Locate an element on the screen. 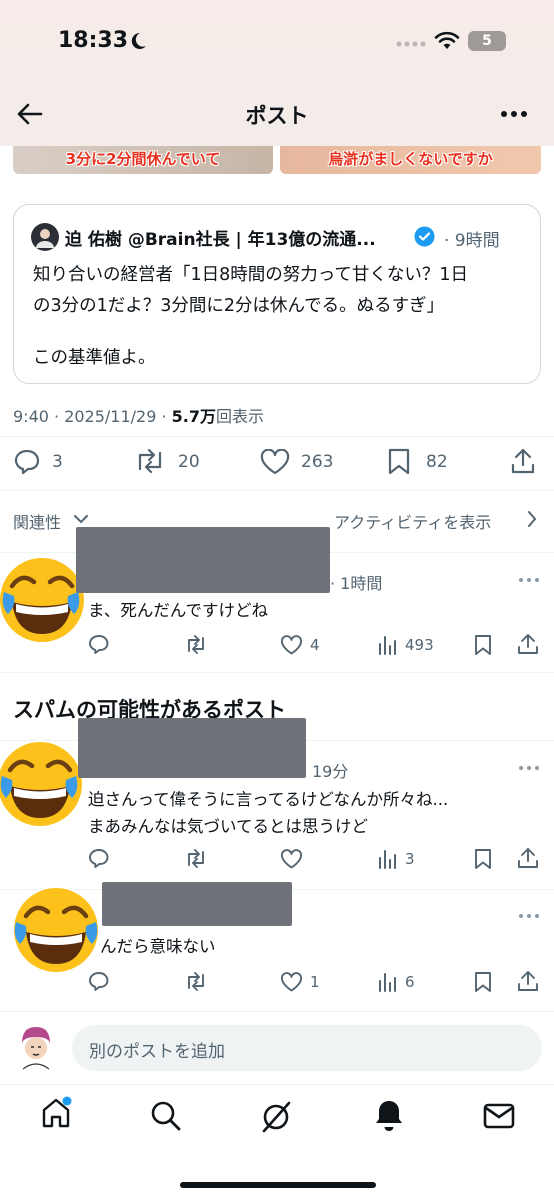 This screenshot has height=1200, width=554. quoted-author-avatar is located at coordinates (45, 237).